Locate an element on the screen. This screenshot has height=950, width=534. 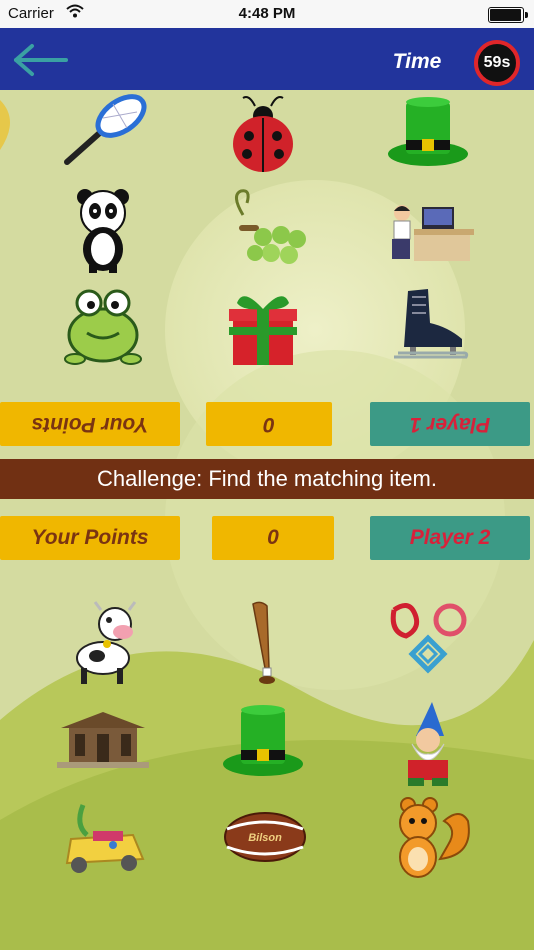
cow-icon is located at coordinates (103, 643).